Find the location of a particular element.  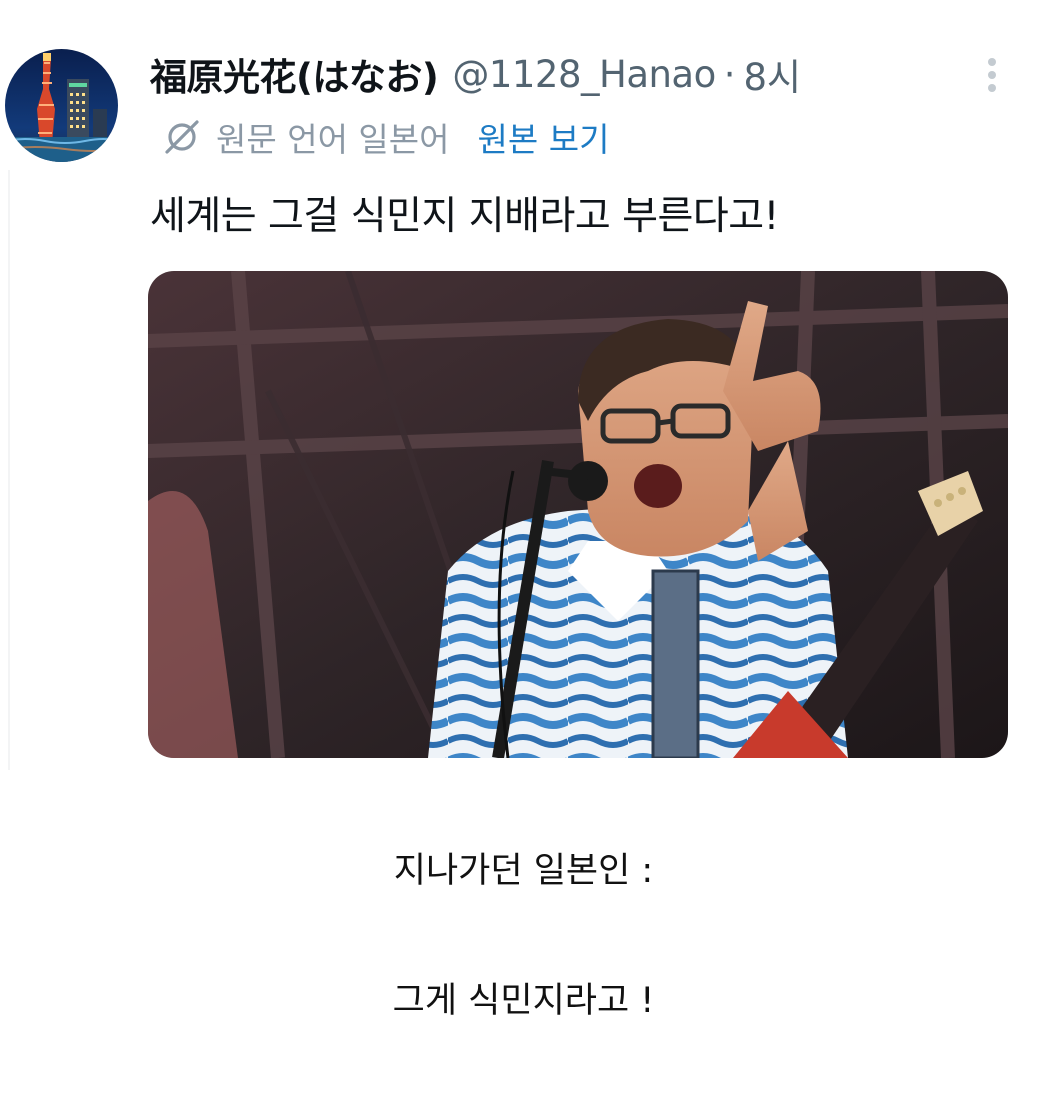

translation-notice: 원문 언어 일본어 원본 보기 is located at coordinates (384, 137).